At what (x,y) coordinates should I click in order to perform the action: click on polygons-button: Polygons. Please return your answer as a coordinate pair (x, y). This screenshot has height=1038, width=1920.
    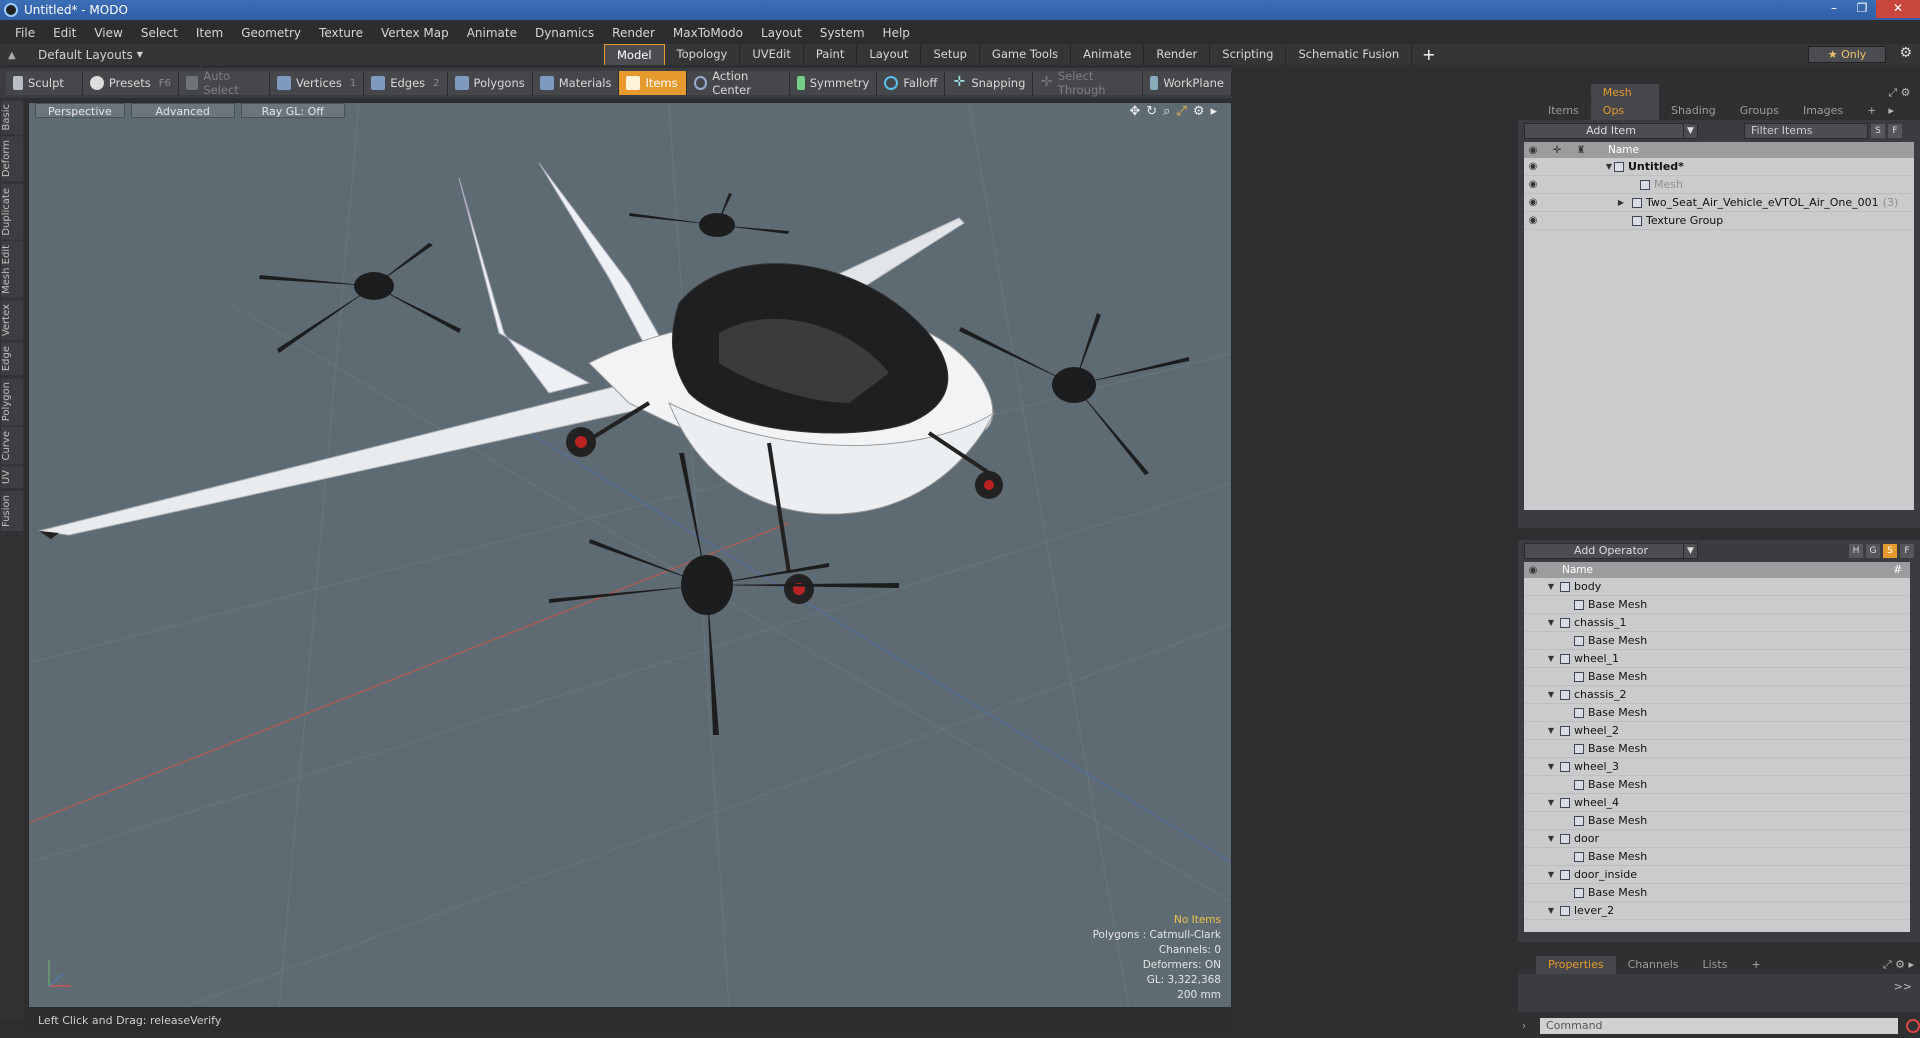
    Looking at the image, I should click on (490, 83).